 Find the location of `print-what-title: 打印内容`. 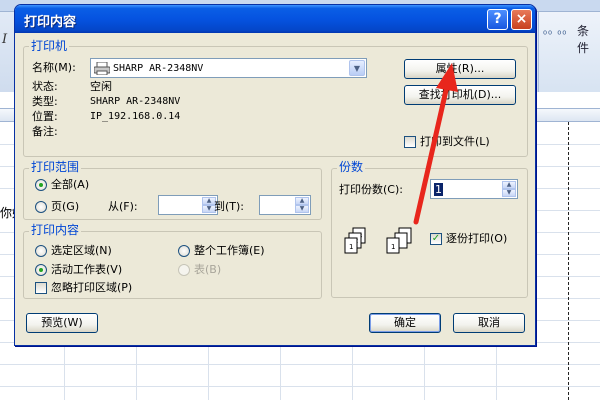

print-what-title: 打印内容 is located at coordinates (55, 230).